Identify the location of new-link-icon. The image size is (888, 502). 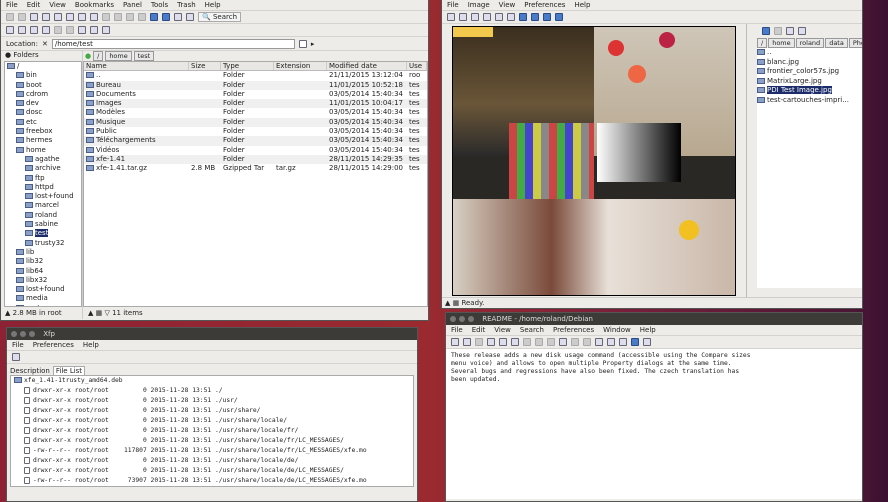
(94, 17).